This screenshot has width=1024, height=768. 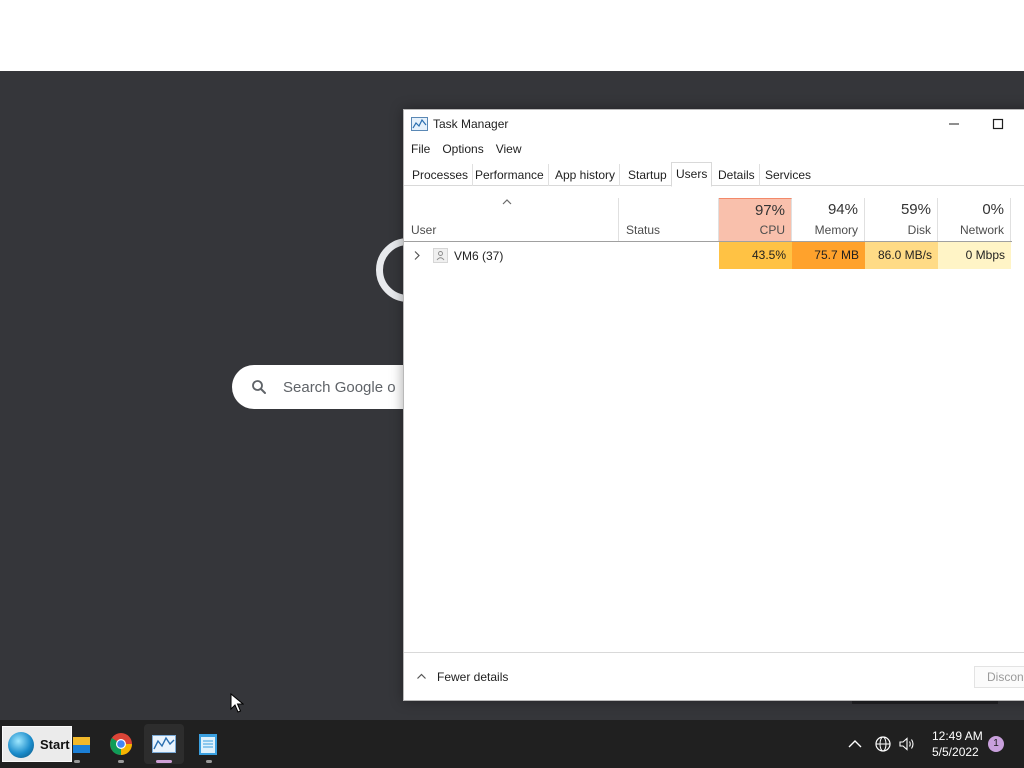 What do you see at coordinates (996, 744) in the screenshot?
I see `notification-badge: 1` at bounding box center [996, 744].